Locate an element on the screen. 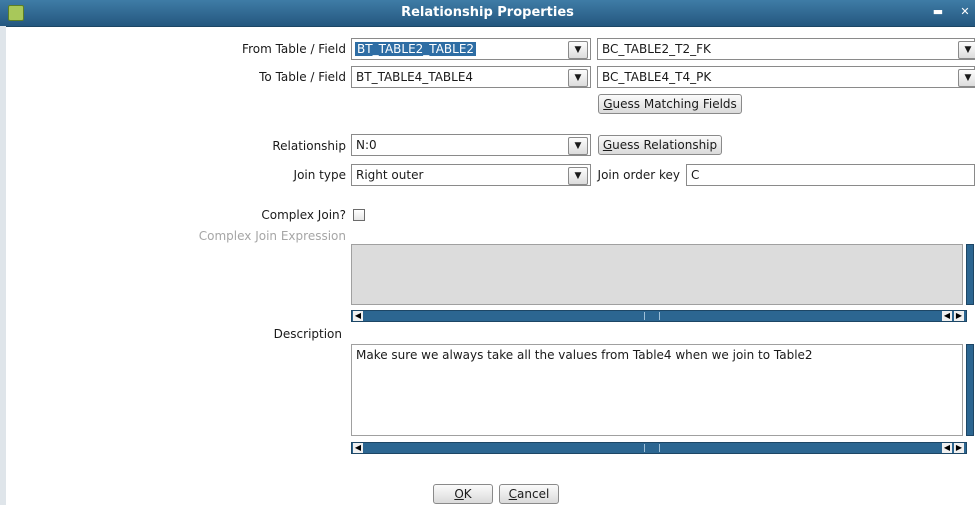 Image resolution: width=975 pixels, height=505 pixels. from-table-value: BT_TABLE2_TABLE2 is located at coordinates (416, 49).